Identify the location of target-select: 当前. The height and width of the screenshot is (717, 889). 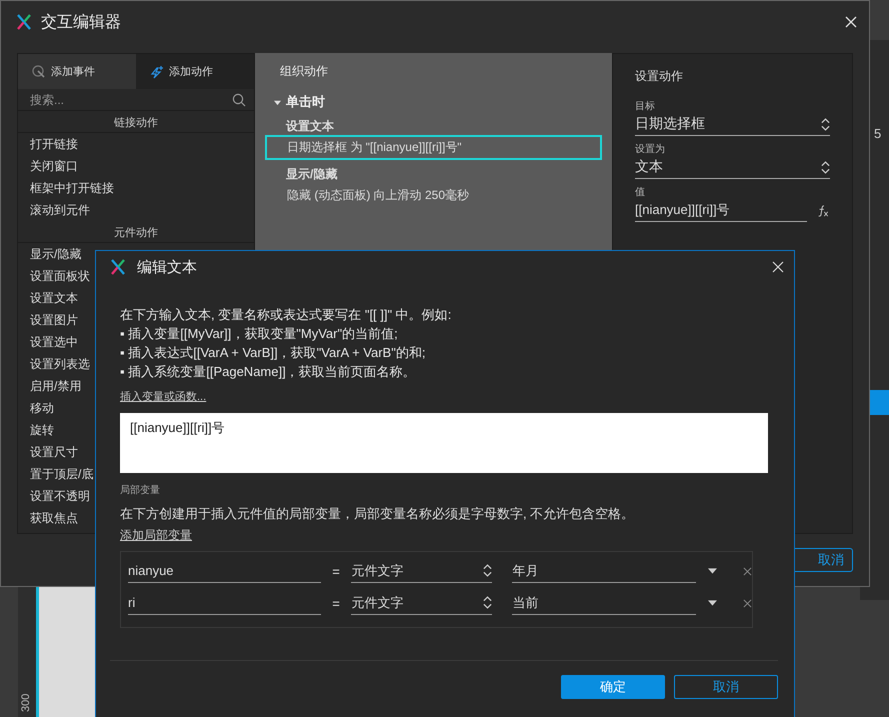
(604, 603).